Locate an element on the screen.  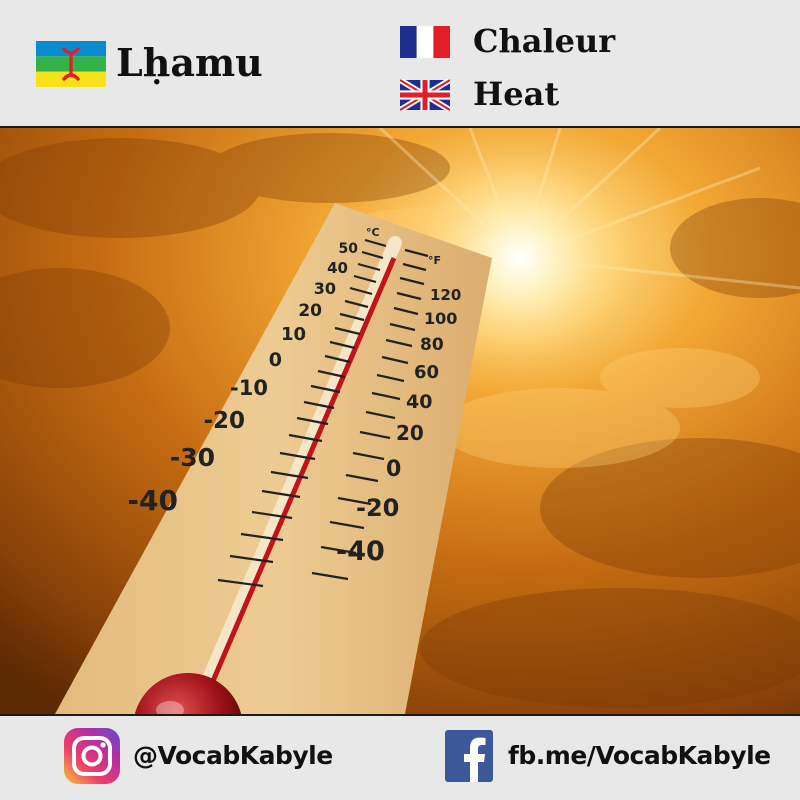
fahrenheit-label: 60 is located at coordinates (426, 372).